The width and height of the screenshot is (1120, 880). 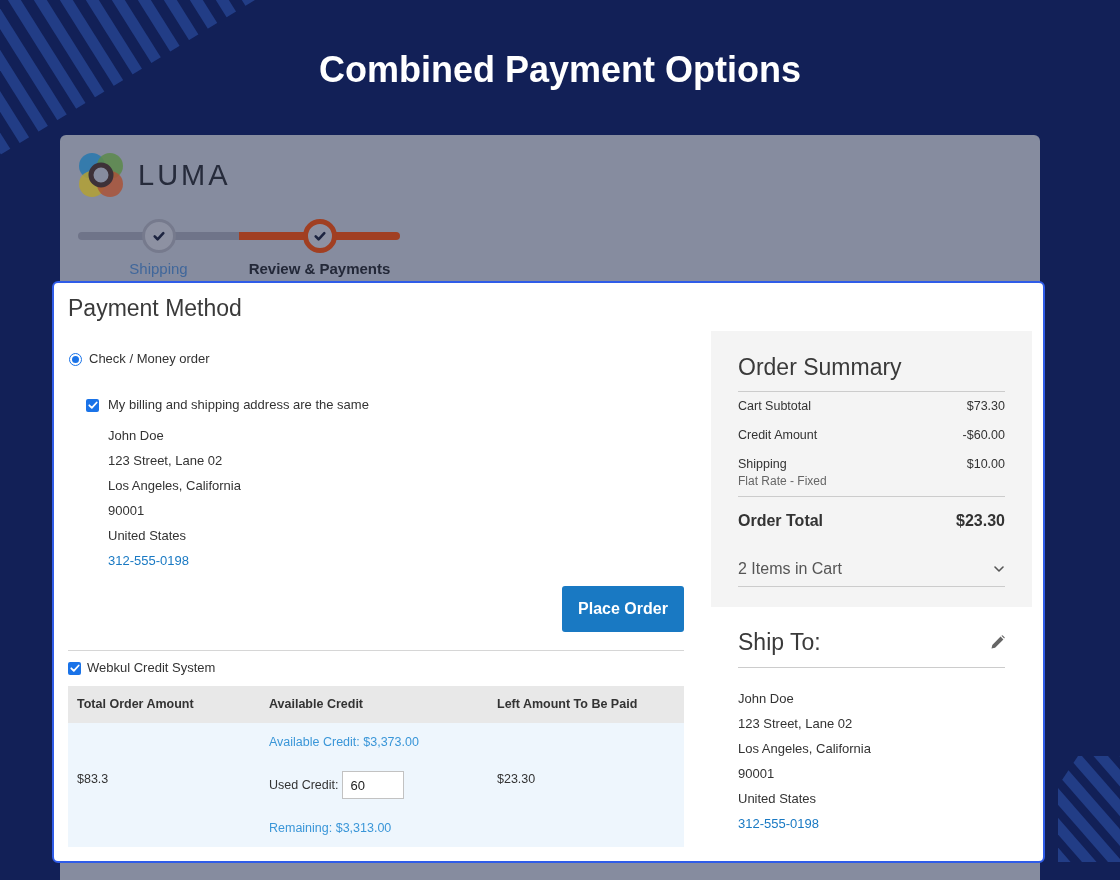 What do you see at coordinates (820, 367) in the screenshot?
I see `summary-title: Order Summary` at bounding box center [820, 367].